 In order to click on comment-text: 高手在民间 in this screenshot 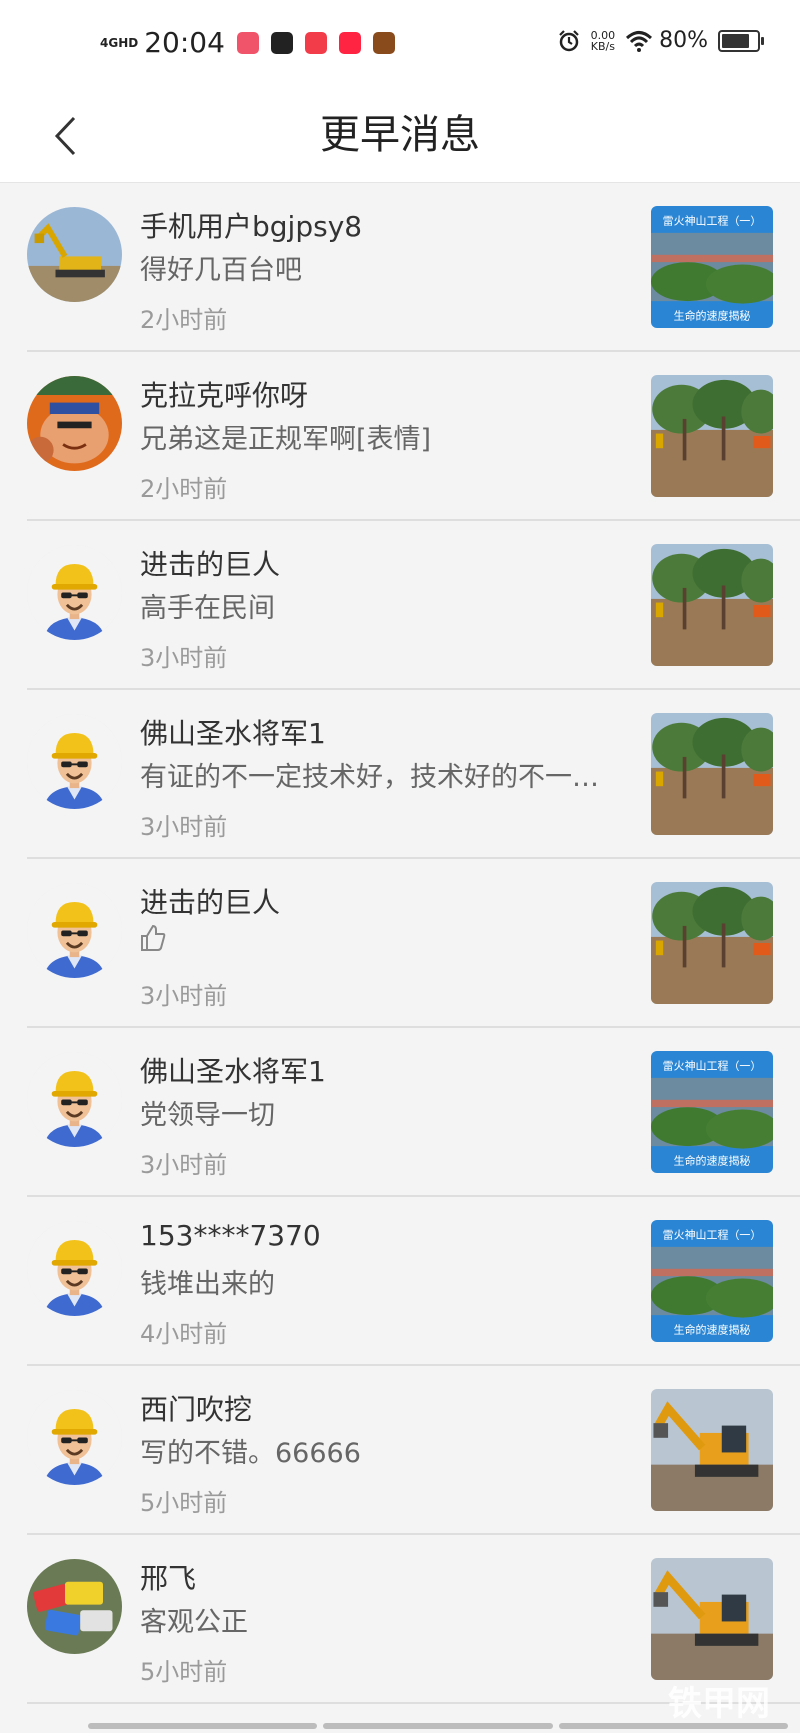, I will do `click(207, 608)`.